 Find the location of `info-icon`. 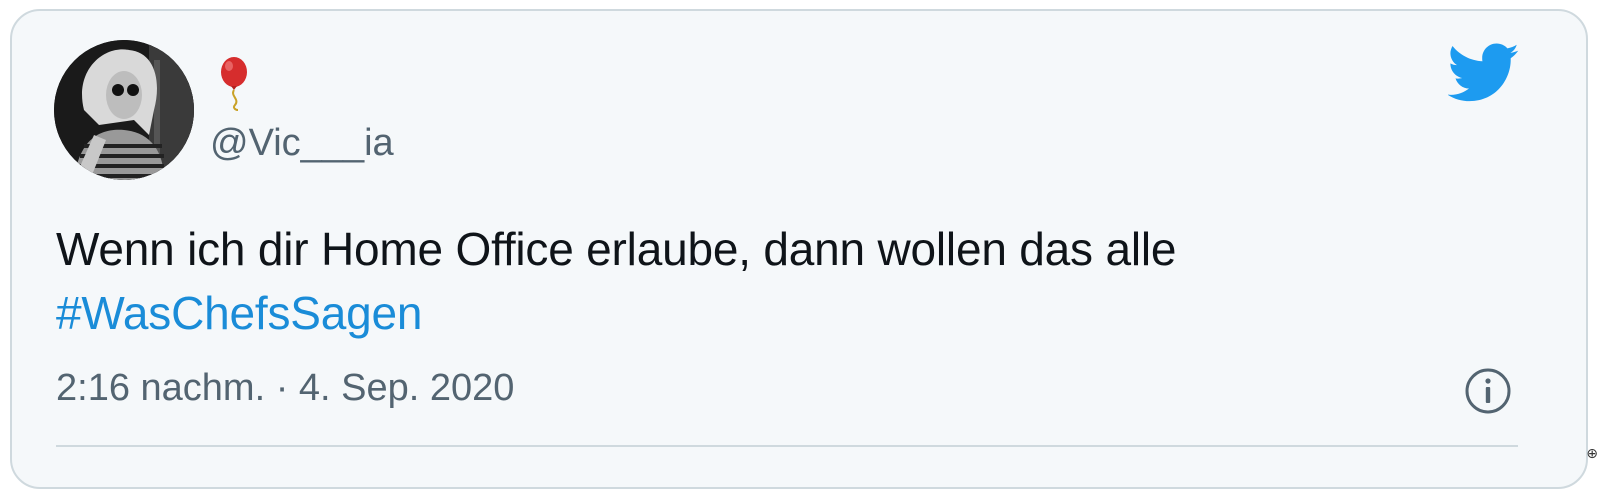

info-icon is located at coordinates (1488, 391).